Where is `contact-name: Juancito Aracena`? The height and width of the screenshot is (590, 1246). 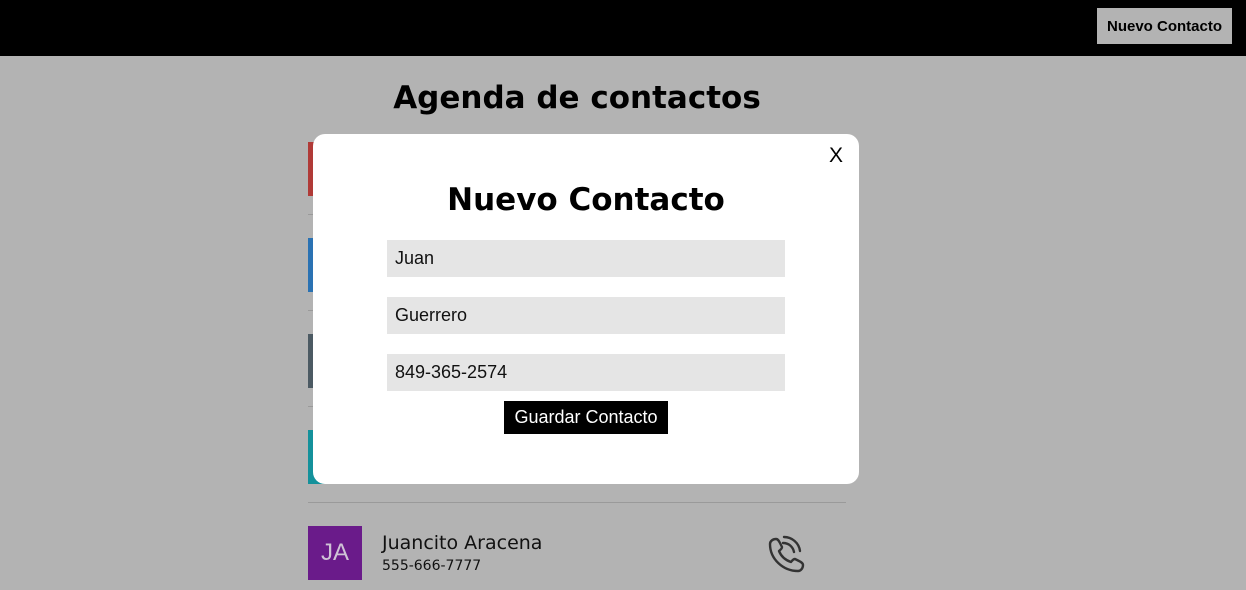
contact-name: Juancito Aracena is located at coordinates (462, 543).